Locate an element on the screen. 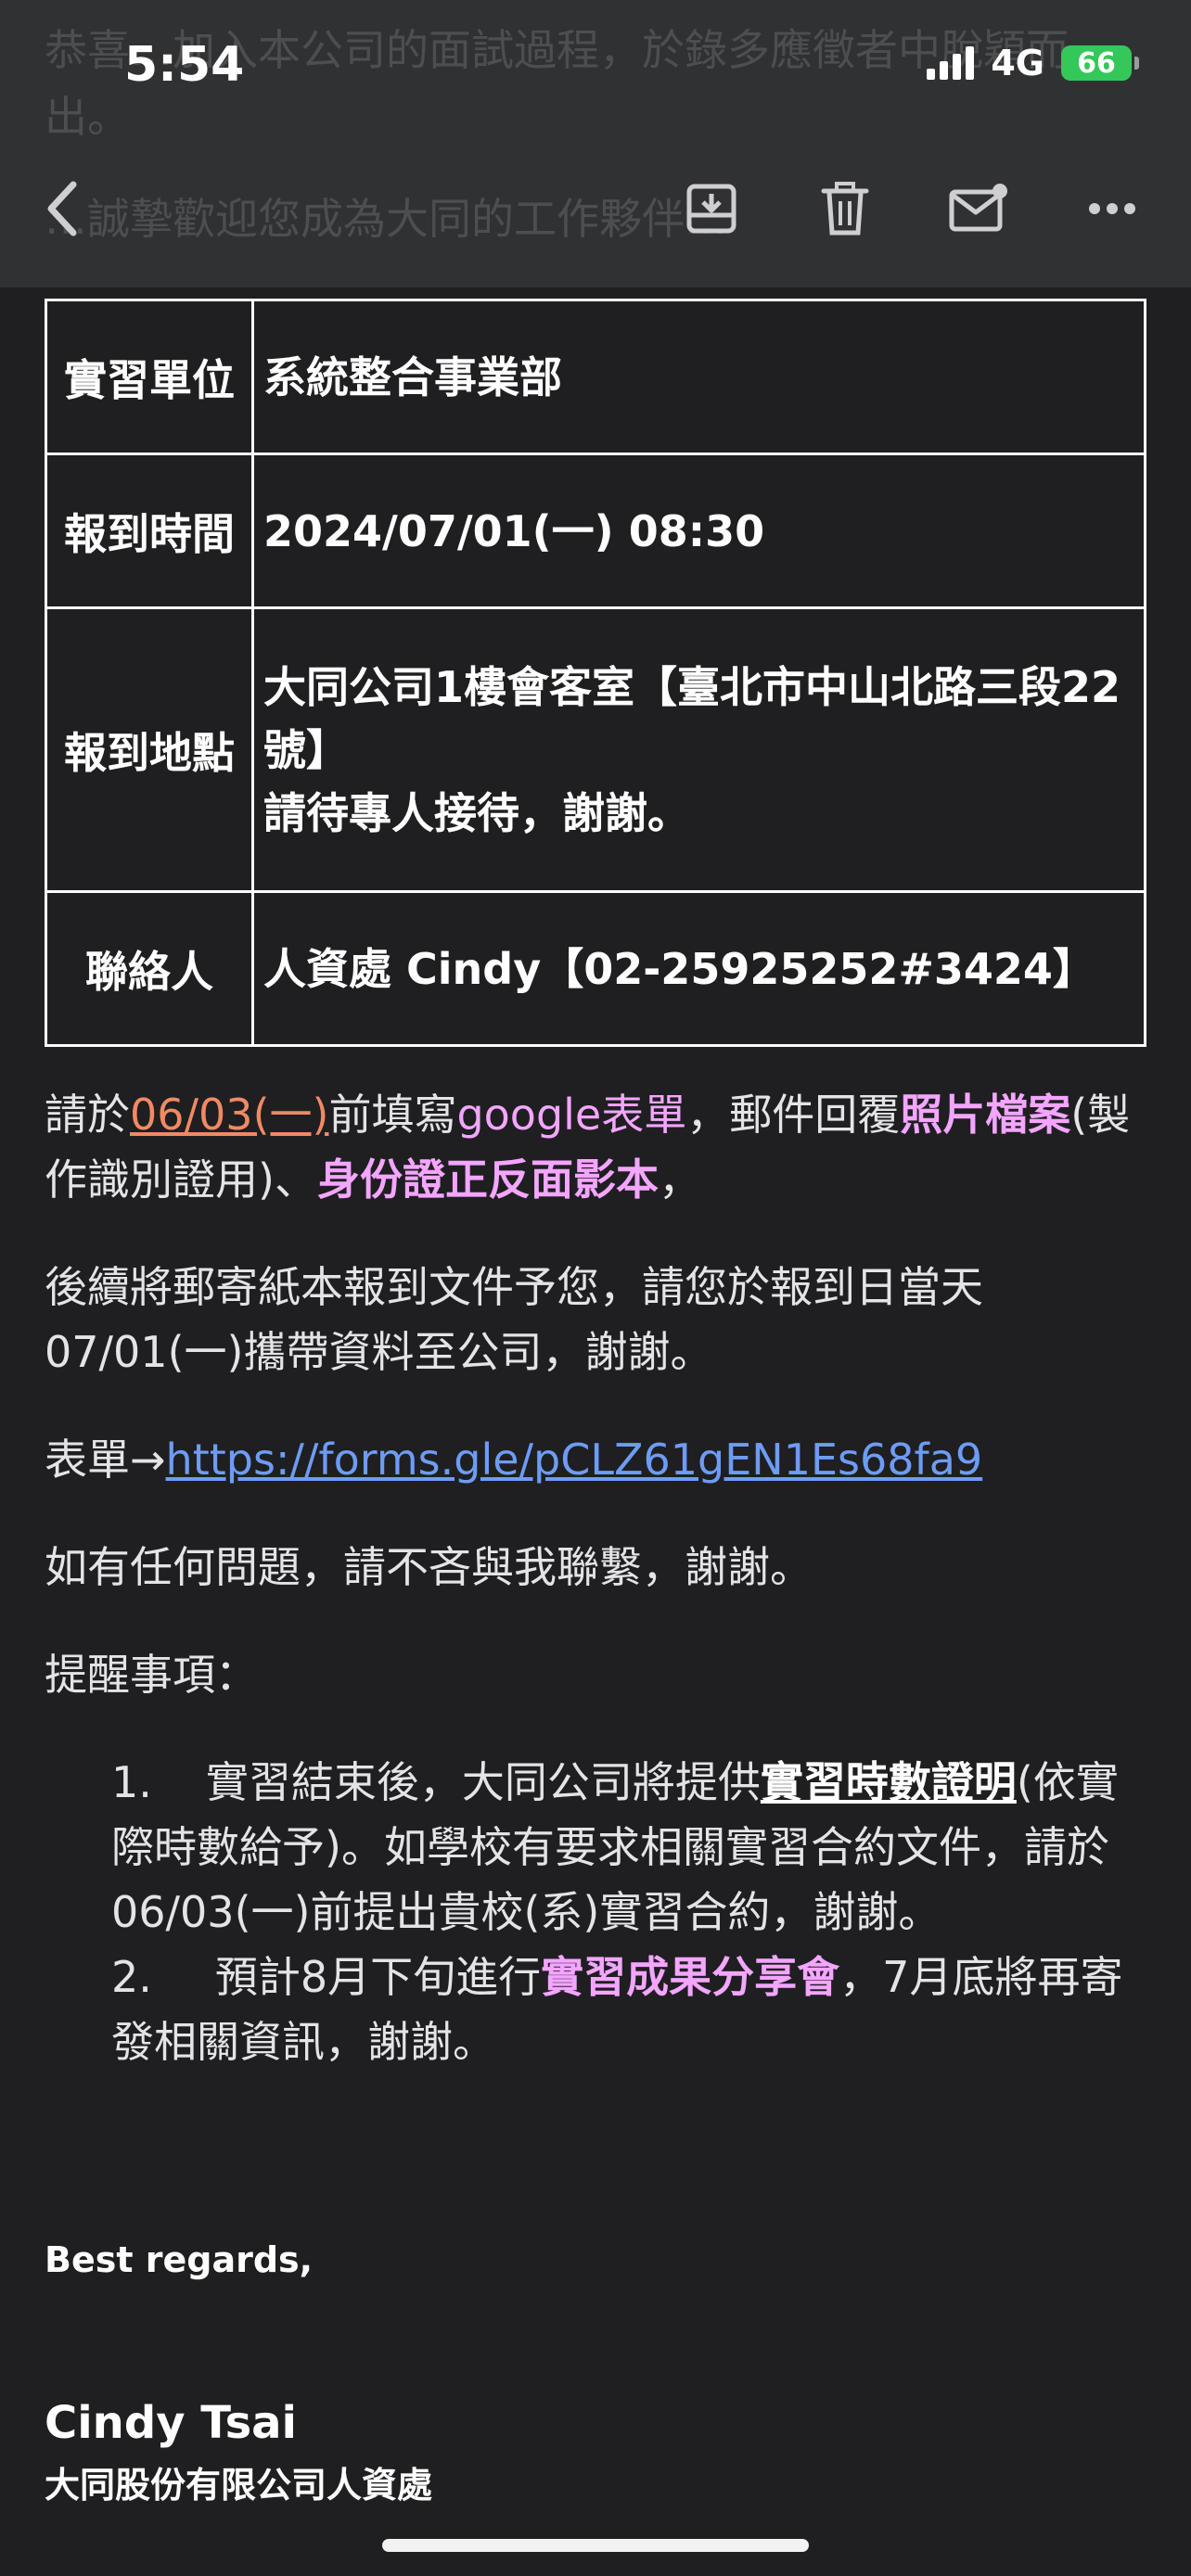 The height and width of the screenshot is (2576, 1191). form-line: 表單→https://forms.gle/pCLZ61gEN1Es68fa9 is located at coordinates (595, 1459).